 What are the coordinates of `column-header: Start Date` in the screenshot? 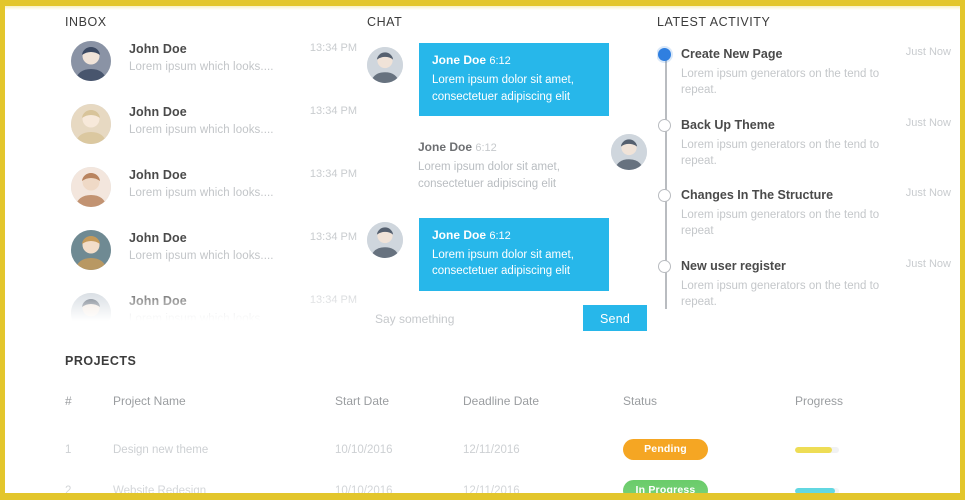 It's located at (399, 411).